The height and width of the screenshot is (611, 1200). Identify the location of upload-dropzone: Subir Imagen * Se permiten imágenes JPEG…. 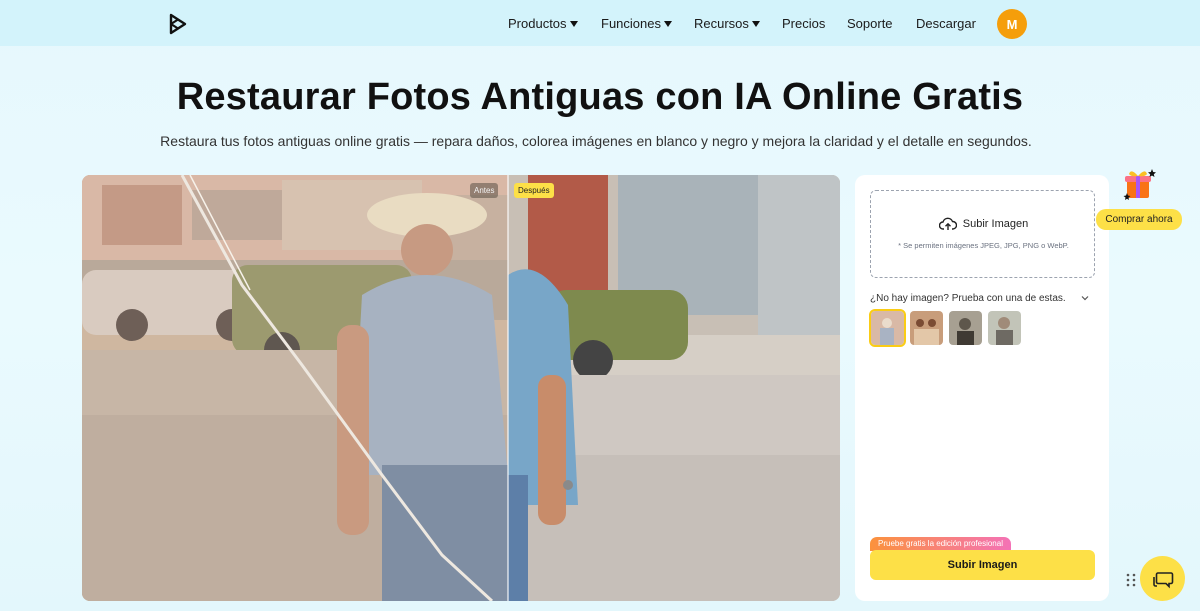
(982, 234).